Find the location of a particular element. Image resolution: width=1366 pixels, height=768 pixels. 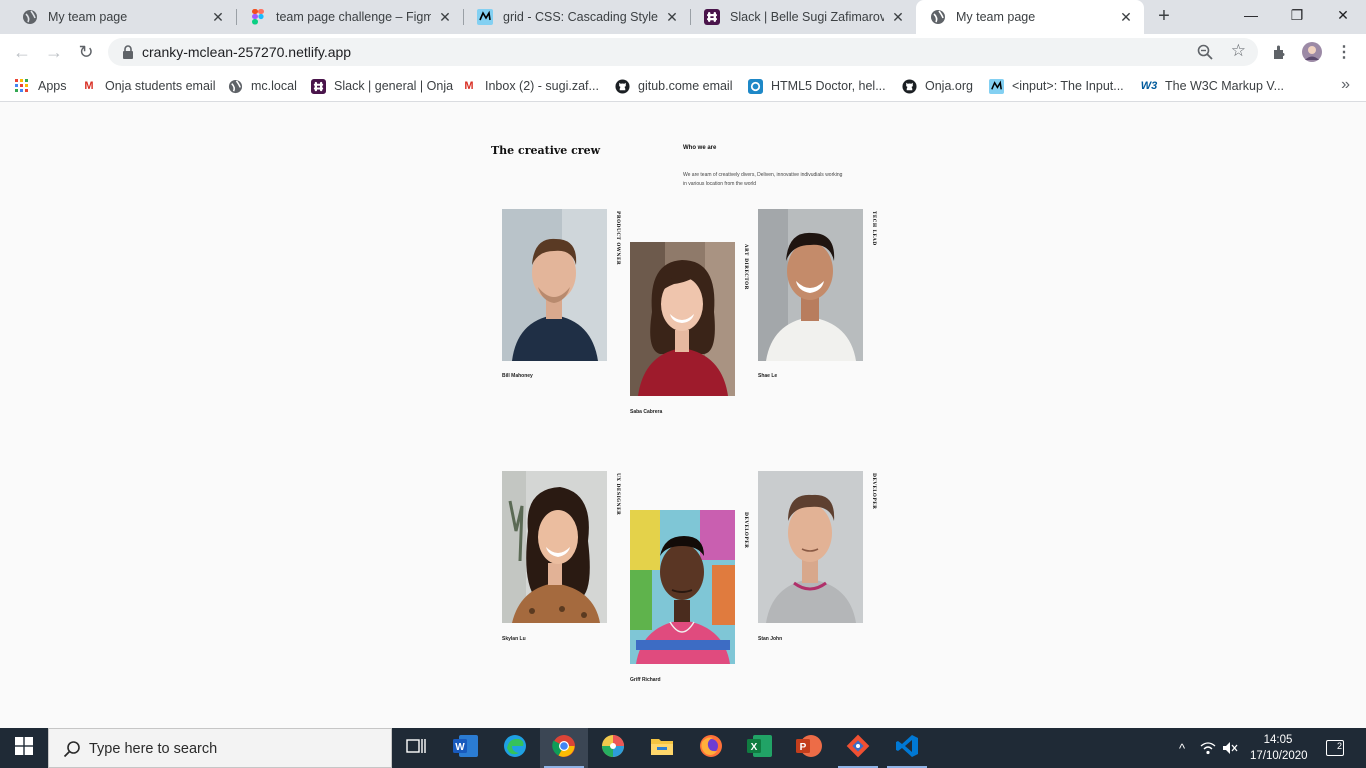

browser-tab: Slack | Belle Sugi Zafimarovolo ✕ is located at coordinates (803, 17).